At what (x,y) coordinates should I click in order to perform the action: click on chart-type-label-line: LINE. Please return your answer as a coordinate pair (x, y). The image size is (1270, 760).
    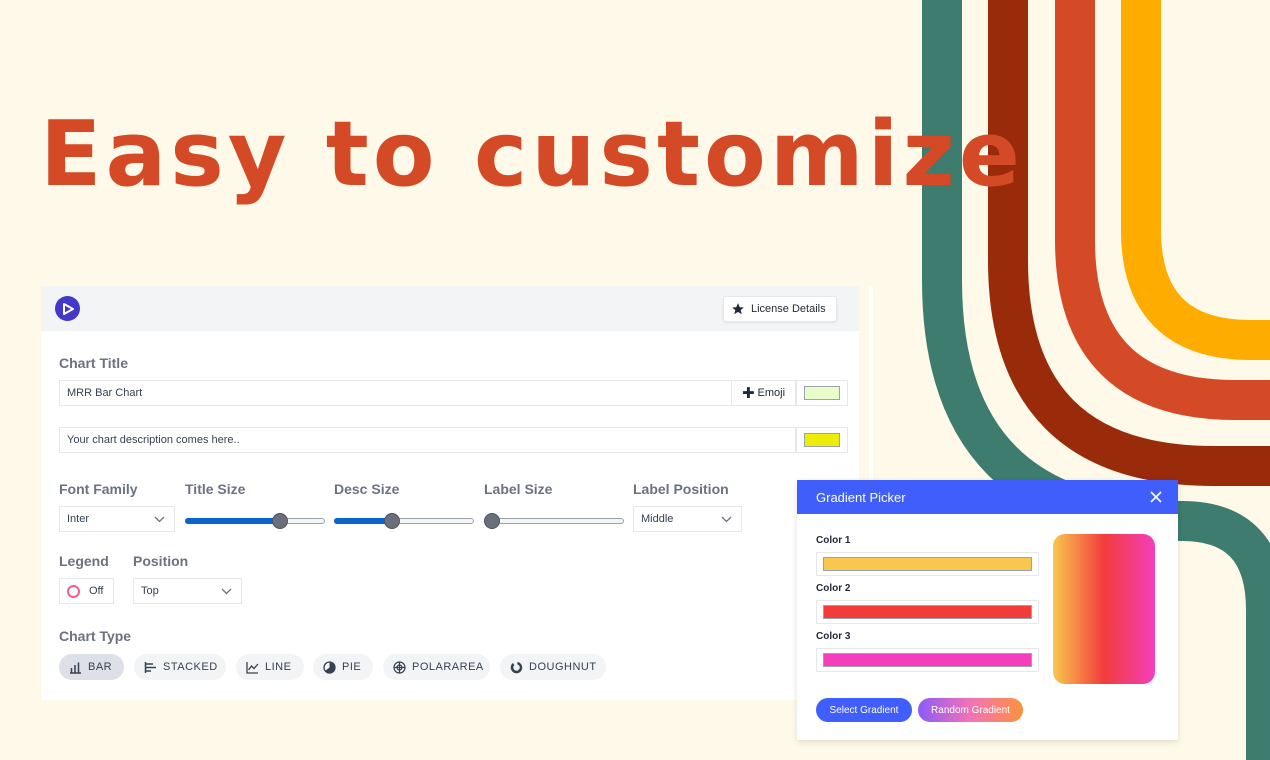
    Looking at the image, I should click on (278, 667).